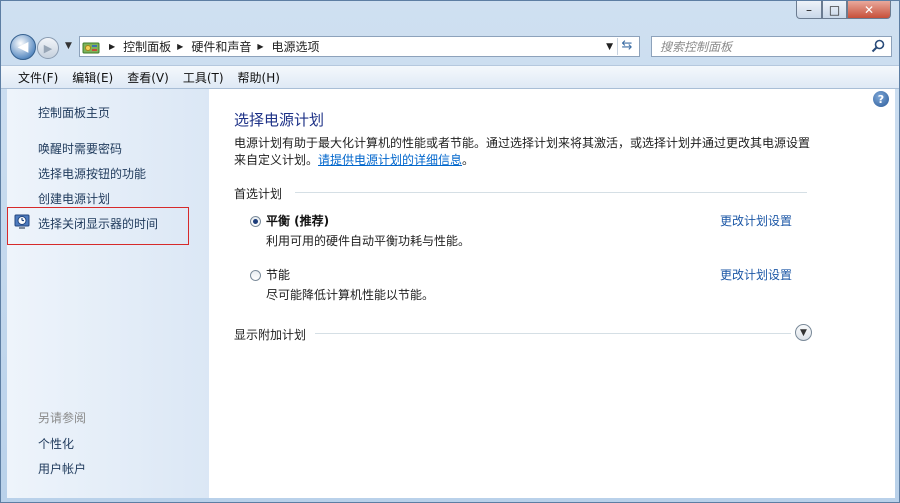  Describe the element at coordinates (450, 16) in the screenshot. I see `title-bar: – □ ✕` at that location.